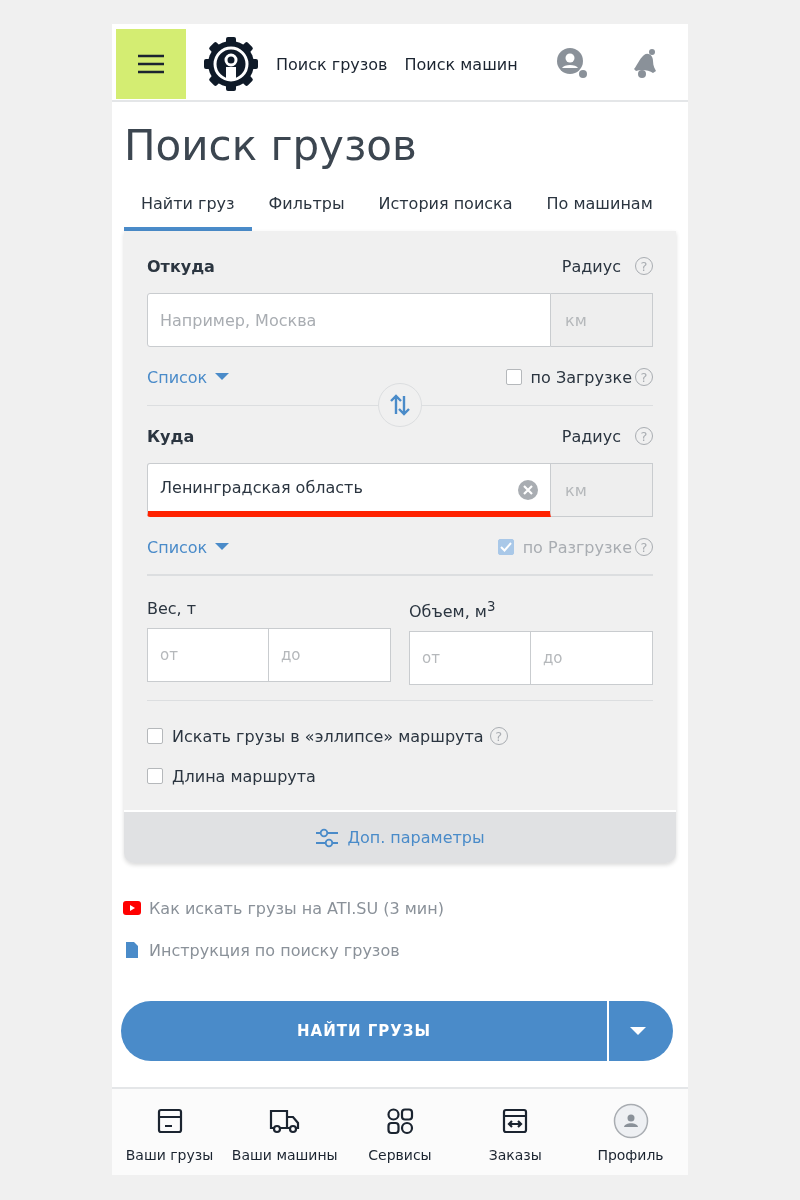 Image resolution: width=800 pixels, height=1200 pixels. I want to click on avatar-icon, so click(630, 1121).